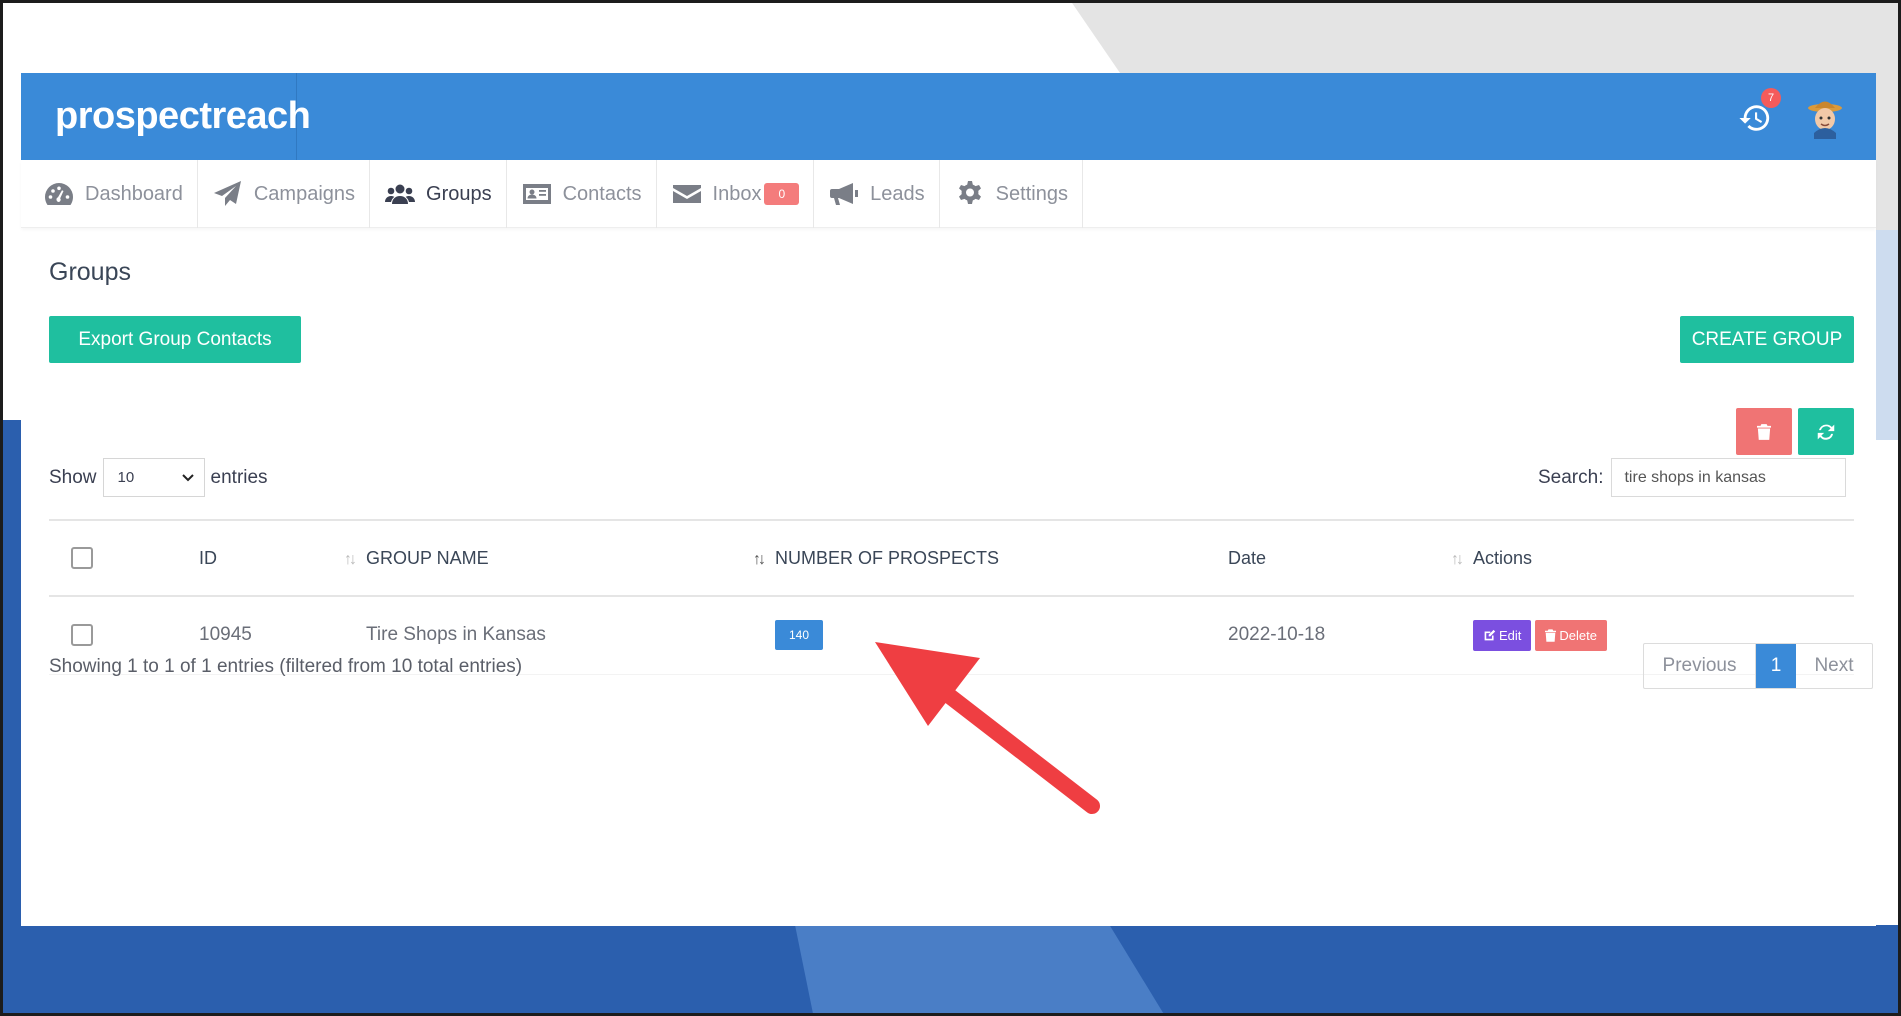  I want to click on gear-icon, so click(969, 192).